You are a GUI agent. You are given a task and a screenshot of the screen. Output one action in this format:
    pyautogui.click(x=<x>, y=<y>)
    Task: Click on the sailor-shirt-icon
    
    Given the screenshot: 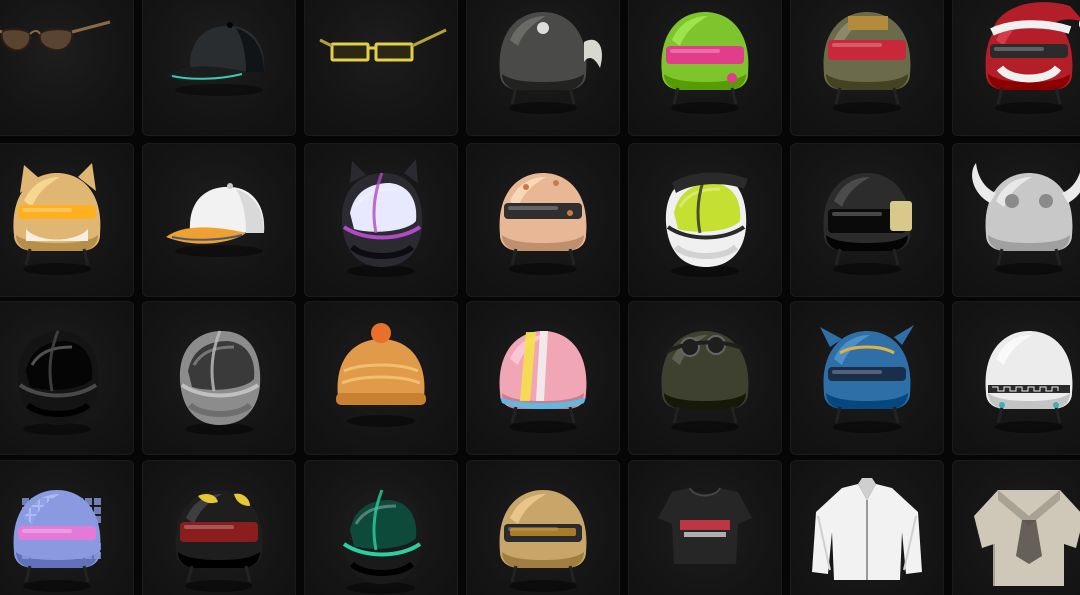 What is the action you would take?
    pyautogui.click(x=1027, y=538)
    